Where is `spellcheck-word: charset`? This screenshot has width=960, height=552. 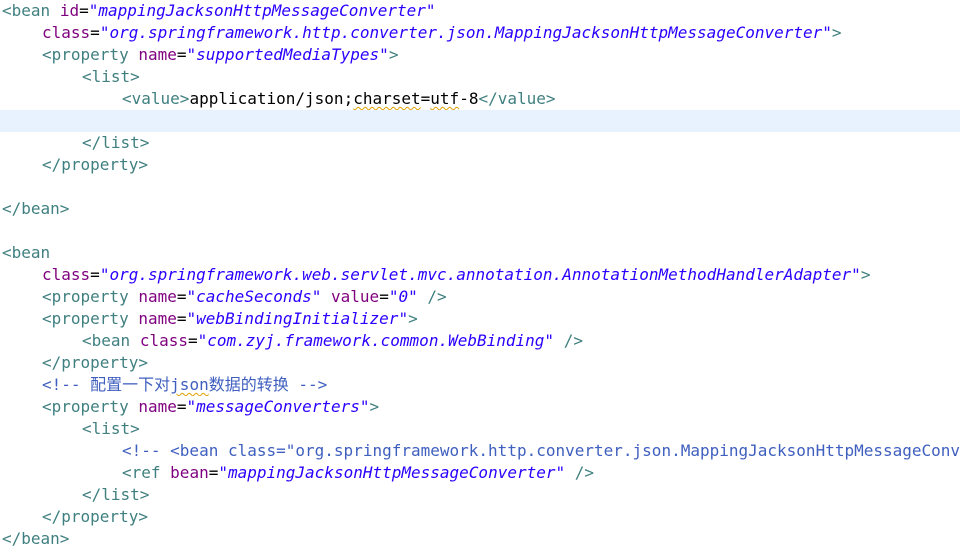 spellcheck-word: charset is located at coordinates (387, 98).